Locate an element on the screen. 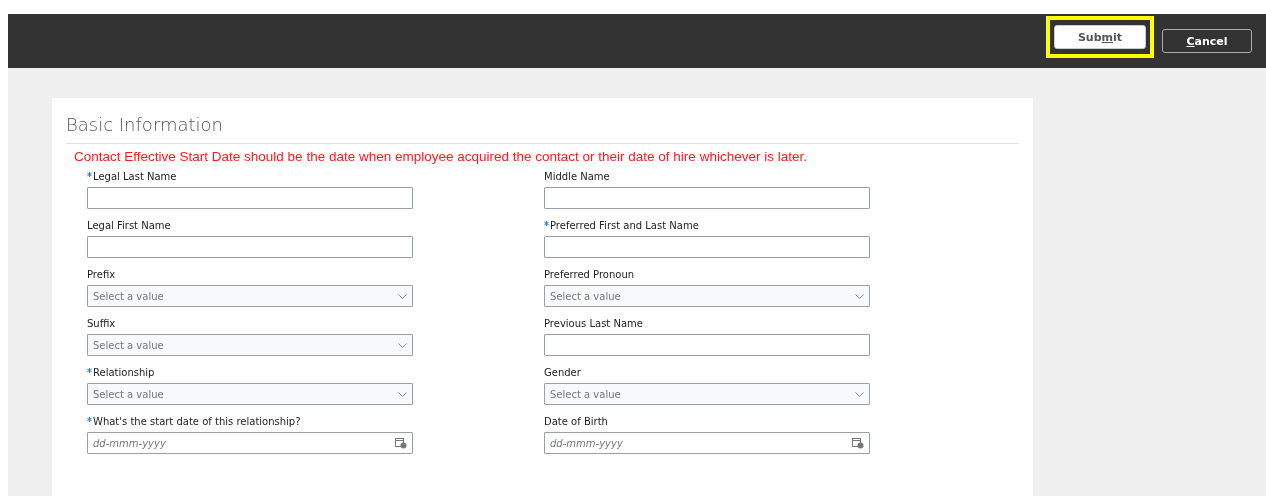 The width and height of the screenshot is (1266, 496). cancel-button: Cancel is located at coordinates (1207, 41).